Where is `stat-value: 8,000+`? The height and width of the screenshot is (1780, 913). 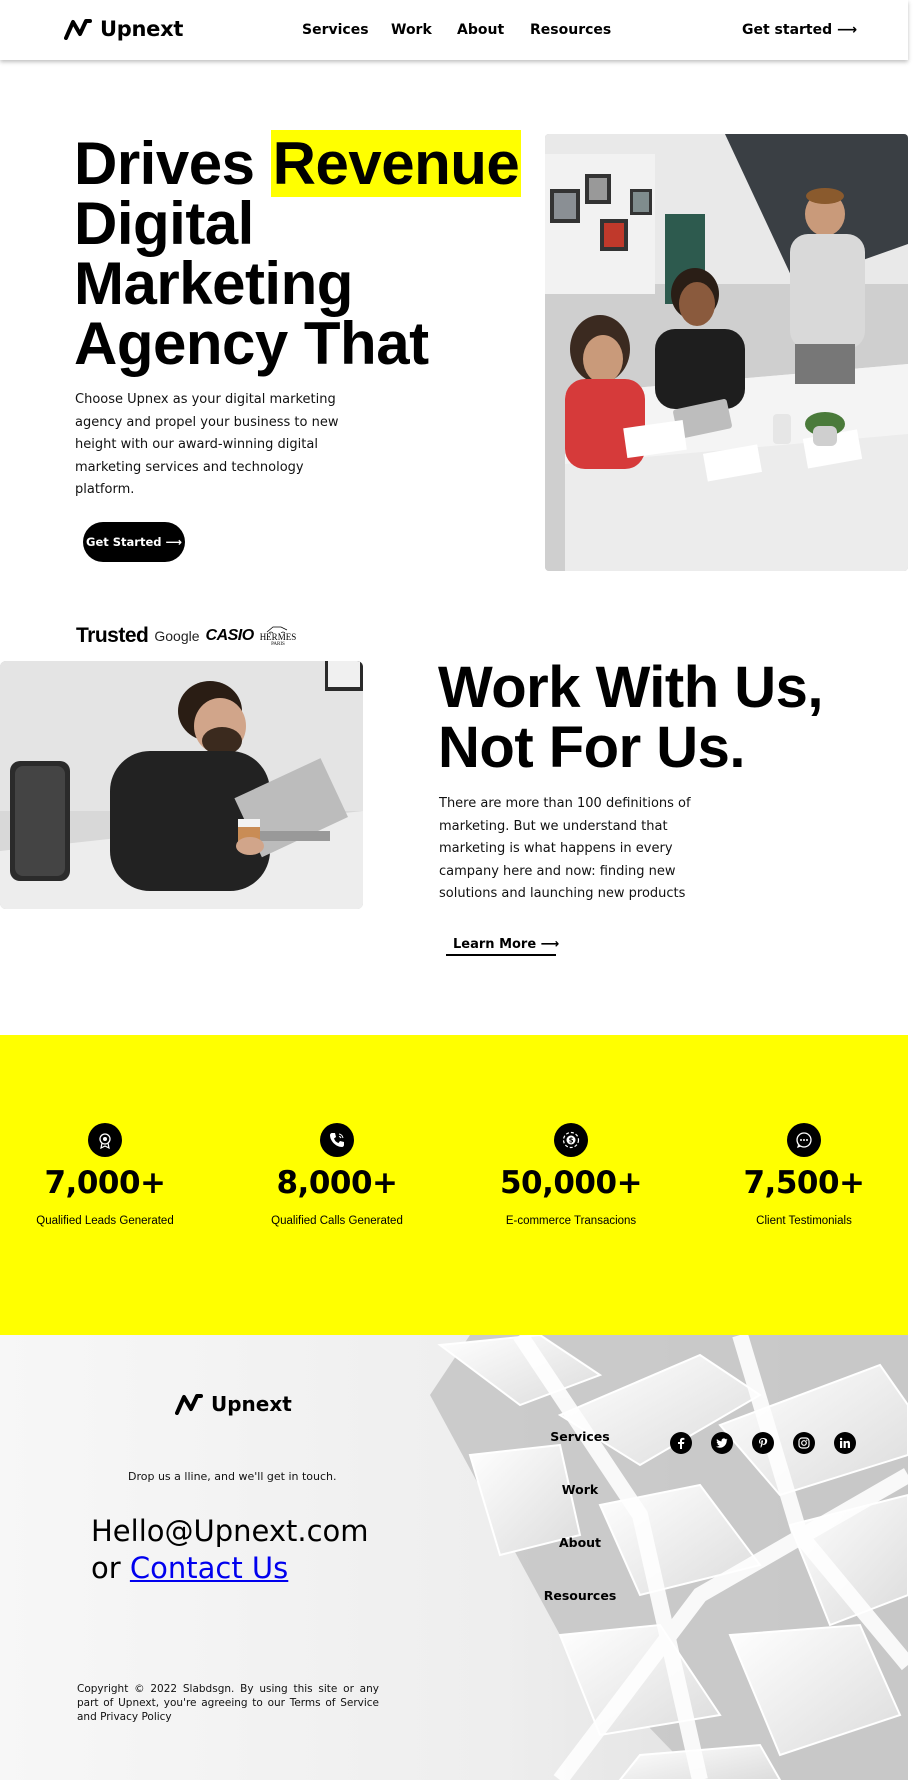
stat-value: 8,000+ is located at coordinates (337, 1183).